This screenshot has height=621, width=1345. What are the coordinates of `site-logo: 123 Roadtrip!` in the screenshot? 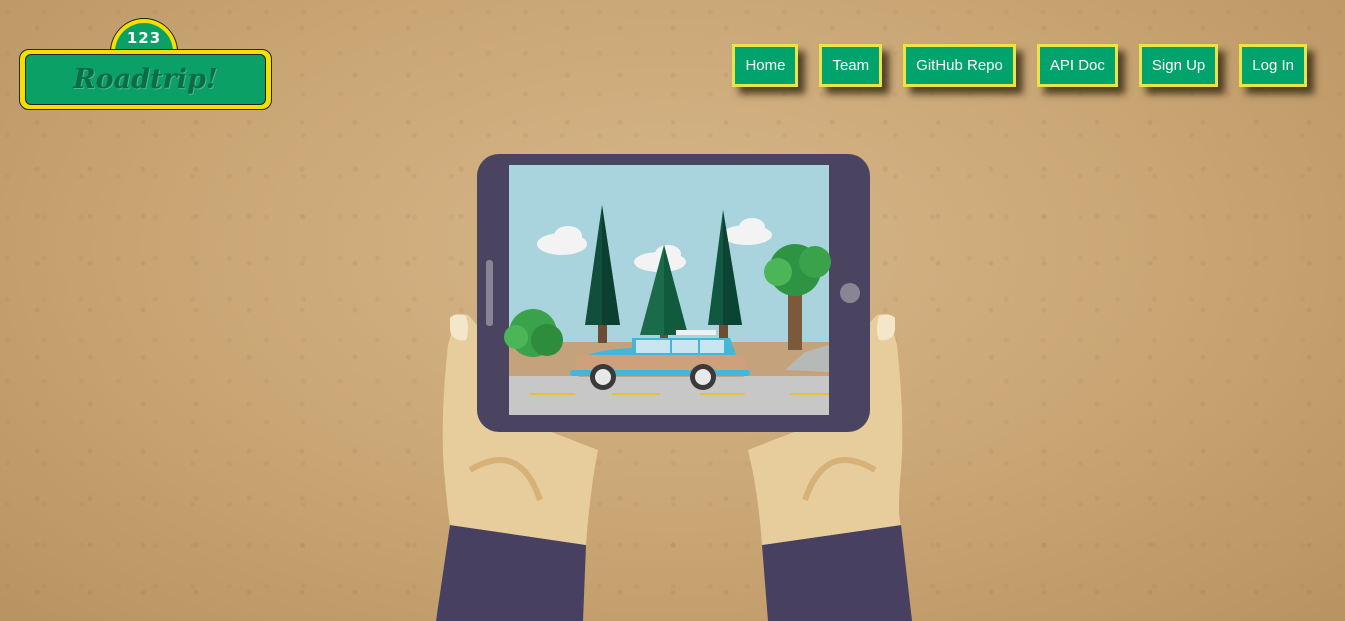 It's located at (145, 65).